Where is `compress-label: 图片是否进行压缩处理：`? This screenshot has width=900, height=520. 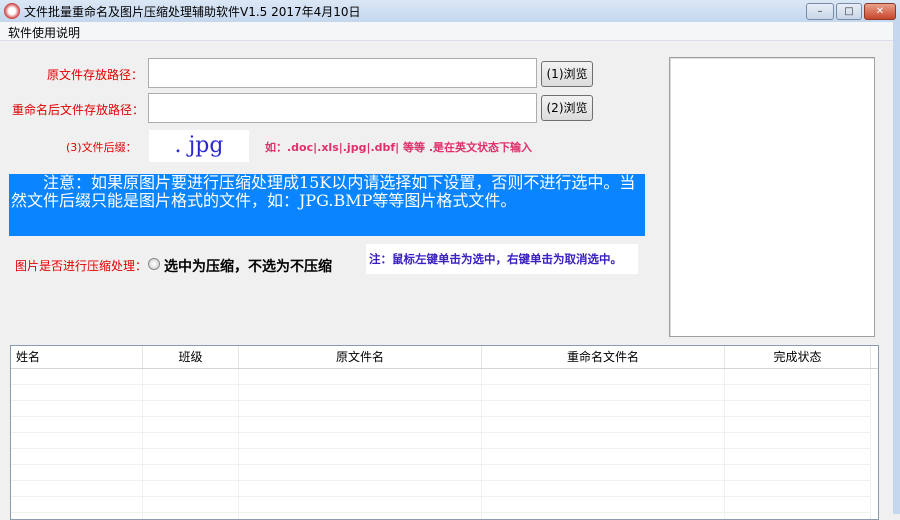 compress-label: 图片是否进行压缩处理： is located at coordinates (81, 266).